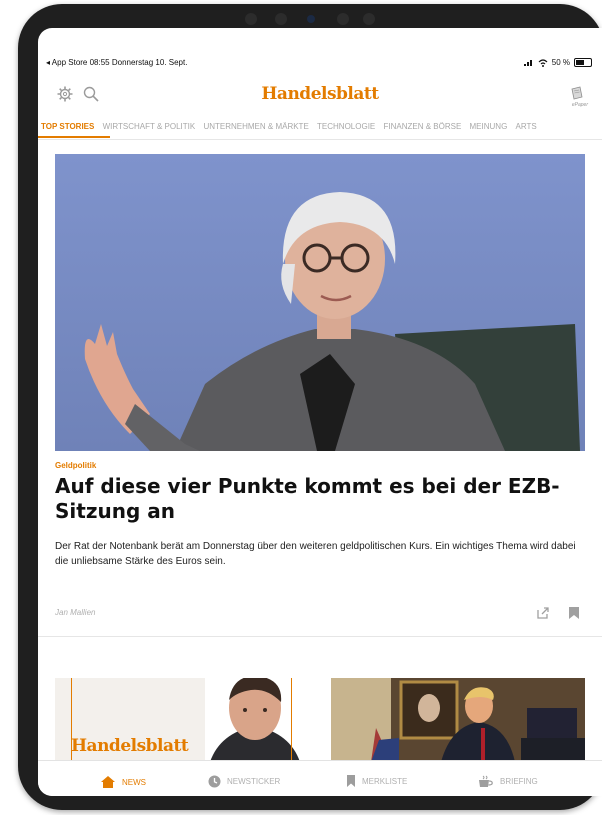 This screenshot has width=602, height=815. I want to click on tab-arts: ARTS, so click(526, 127).